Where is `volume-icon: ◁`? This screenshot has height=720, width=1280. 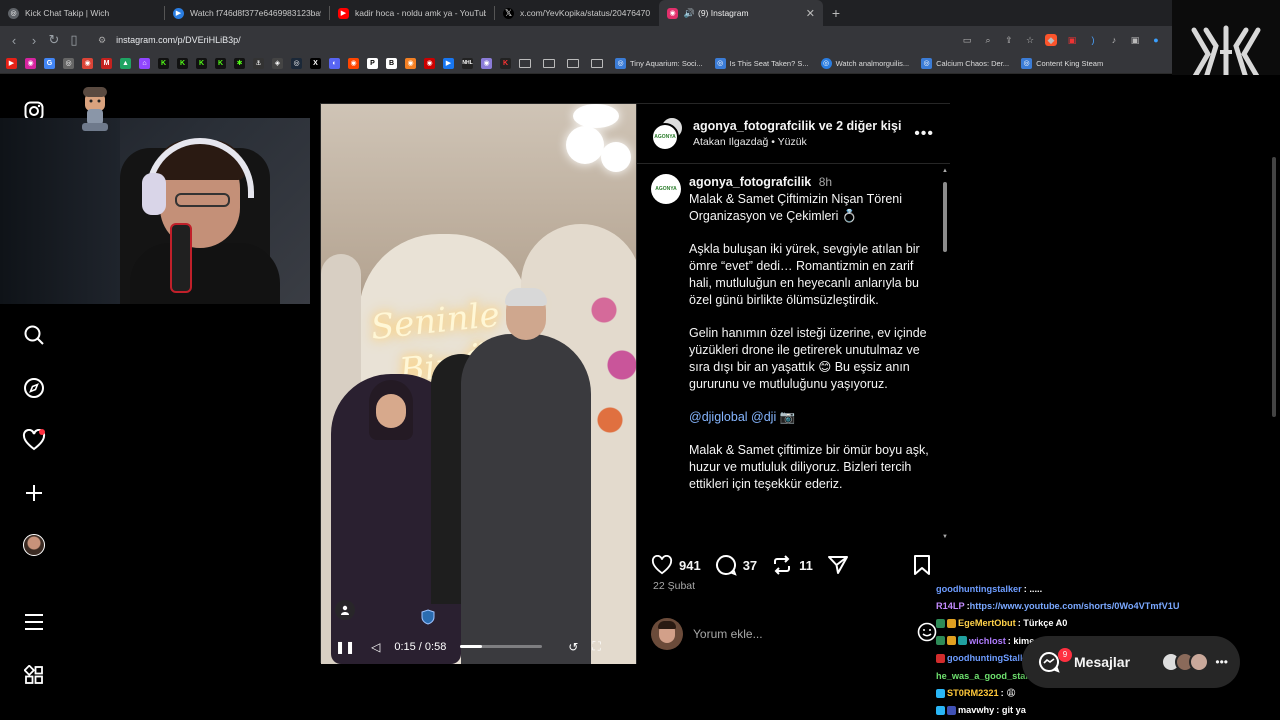
volume-icon: ◁ is located at coordinates (375, 647).